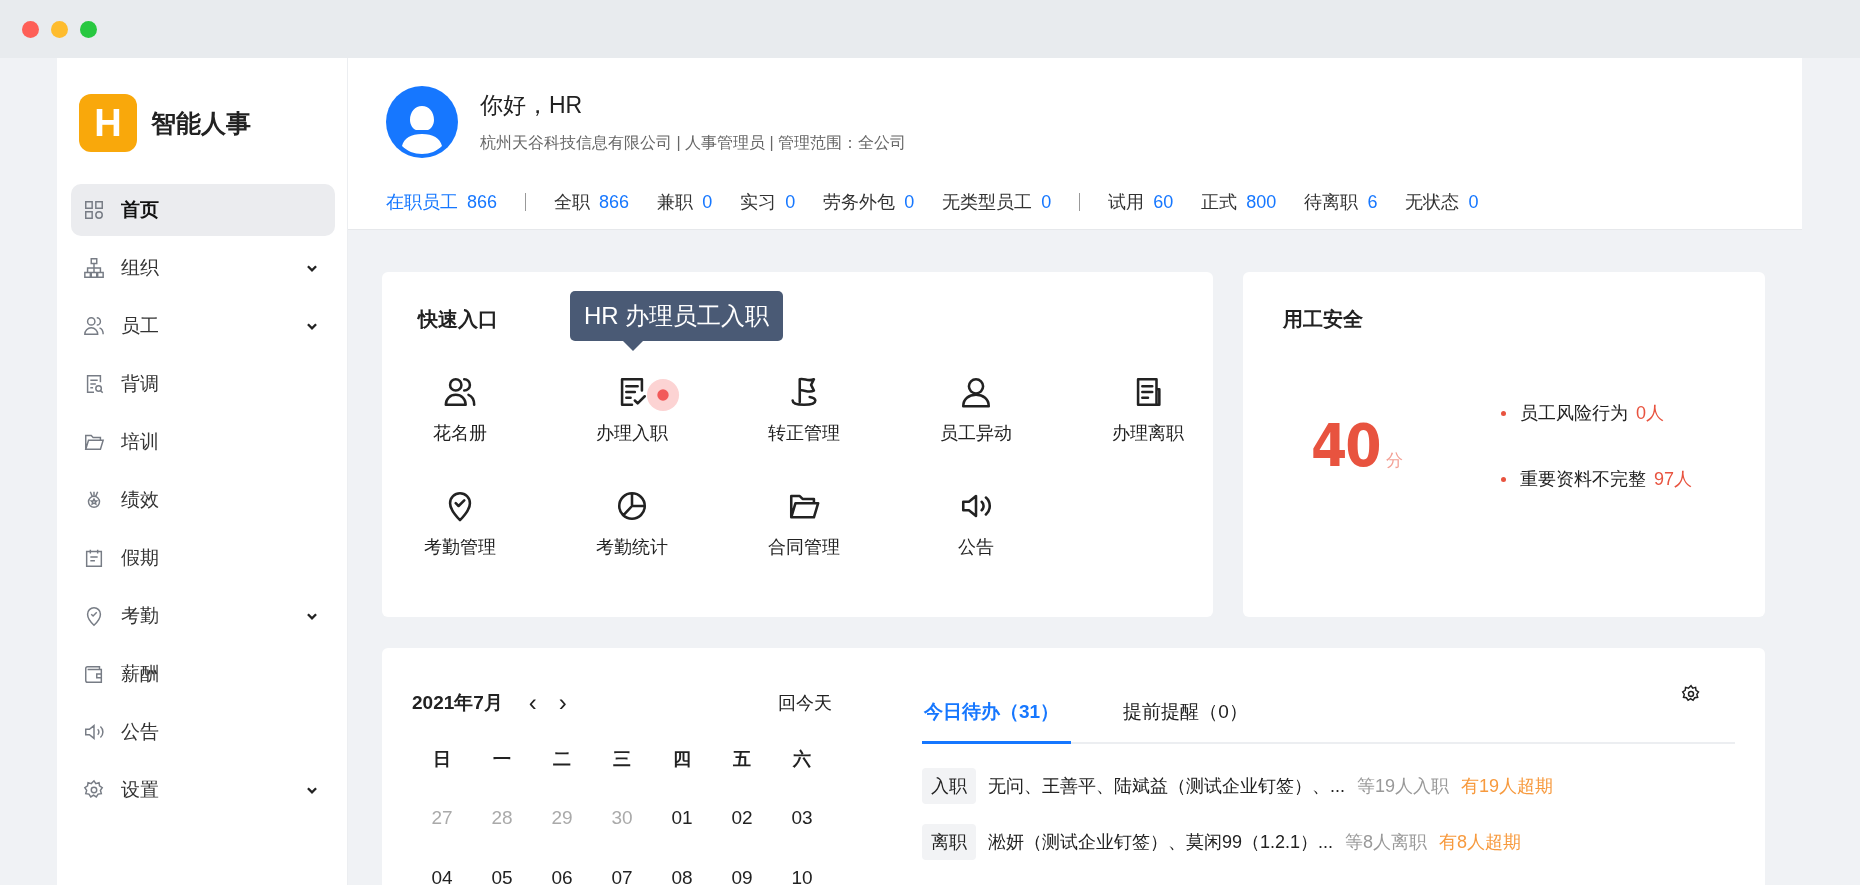  I want to click on risk-label: 员工风险行为, so click(1574, 413).